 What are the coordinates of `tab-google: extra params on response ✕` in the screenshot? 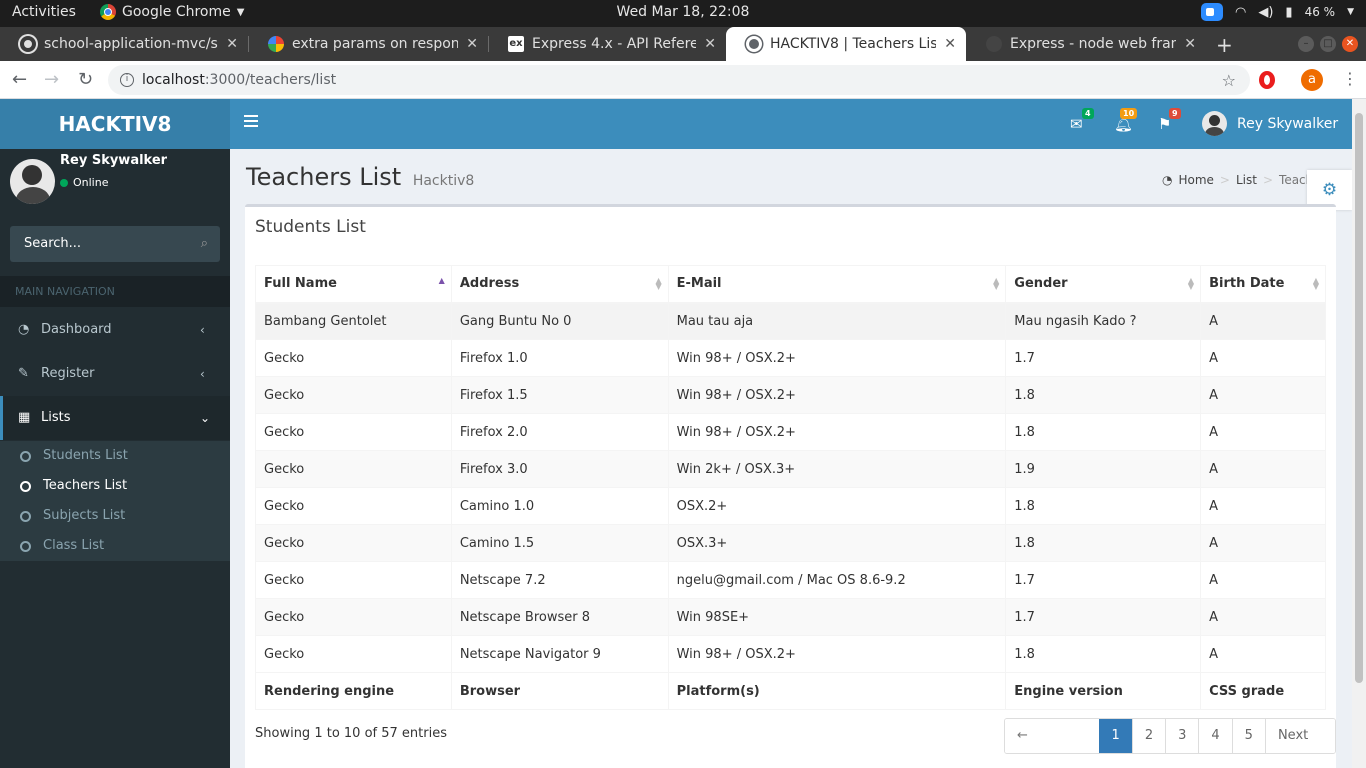 It's located at (368, 44).